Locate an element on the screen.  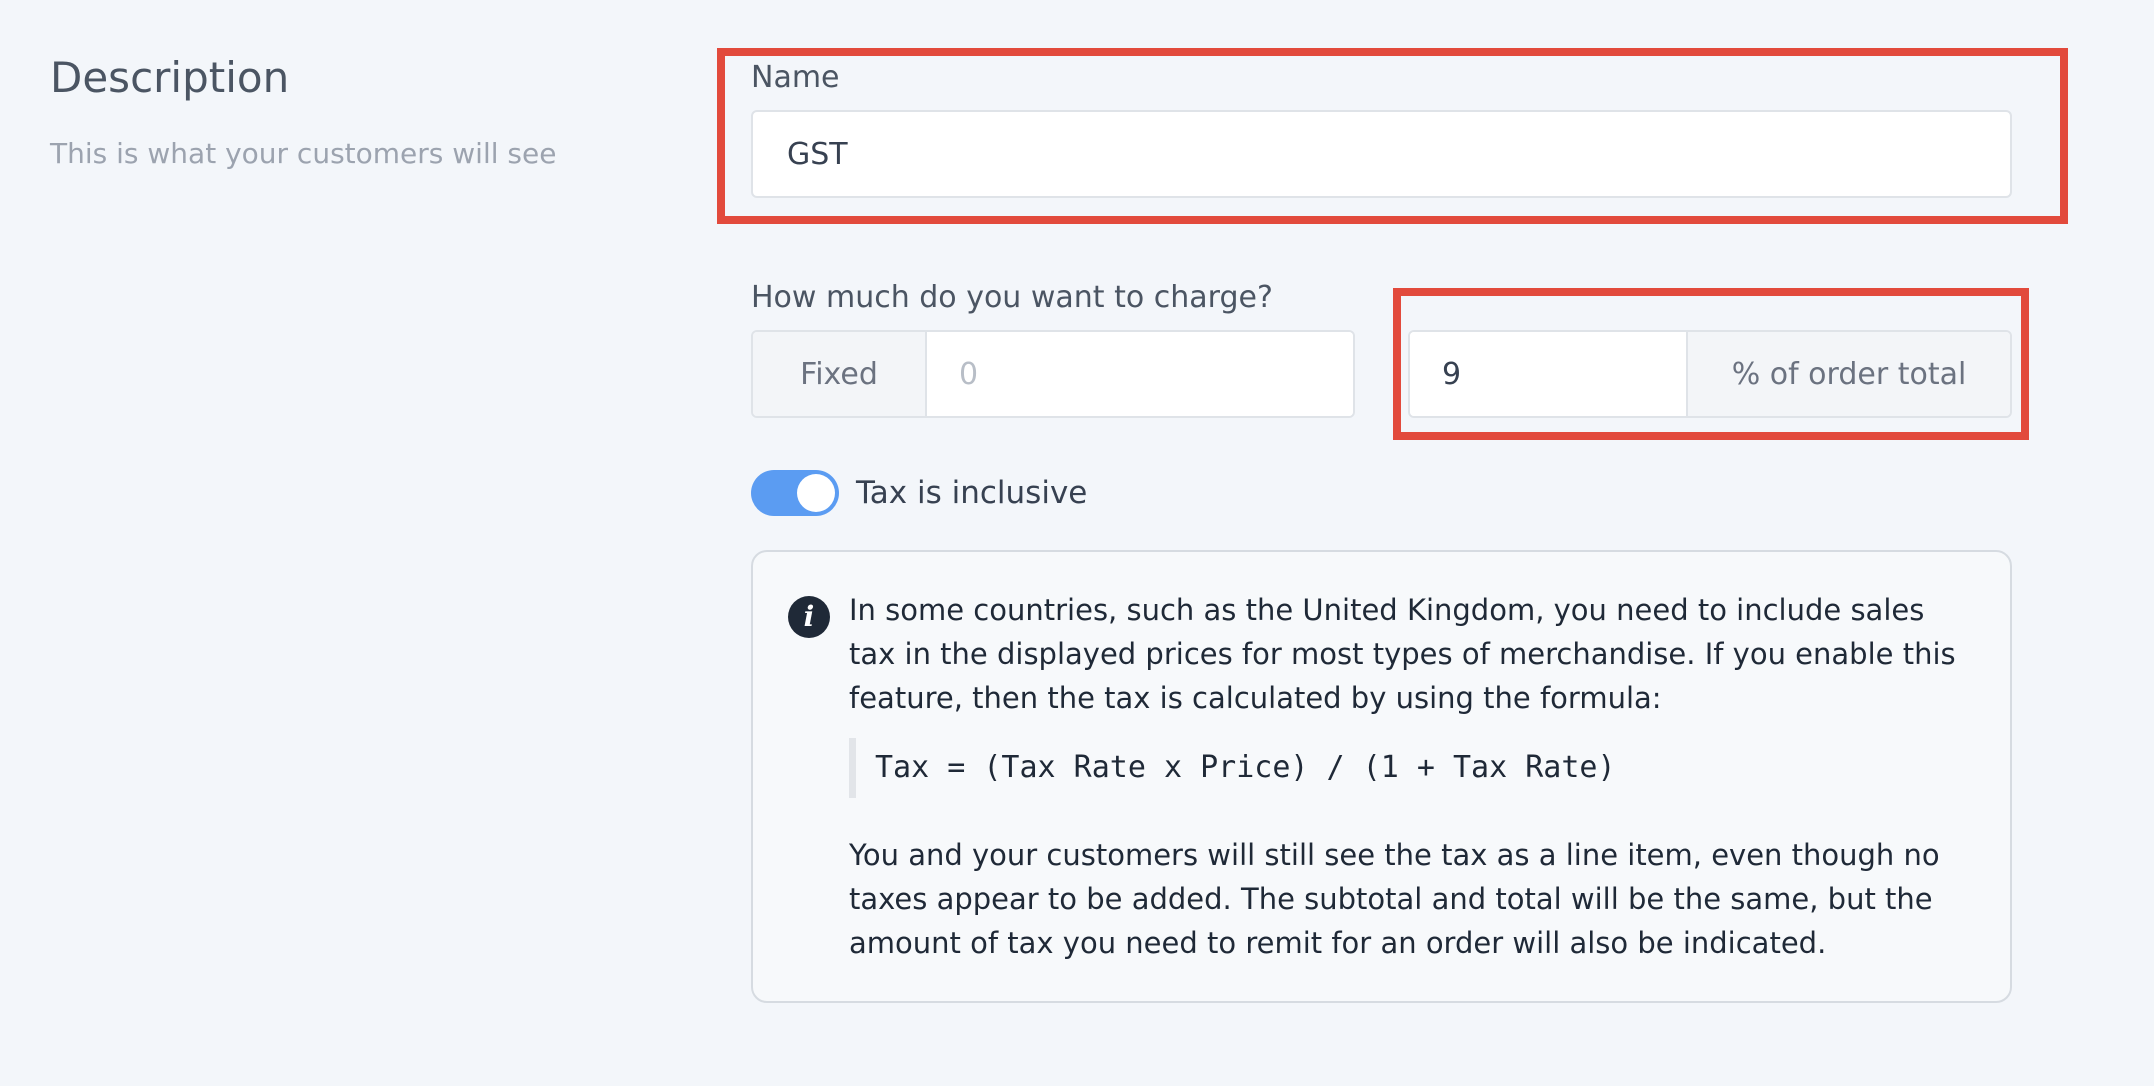
percent-input is located at coordinates (1548, 374).